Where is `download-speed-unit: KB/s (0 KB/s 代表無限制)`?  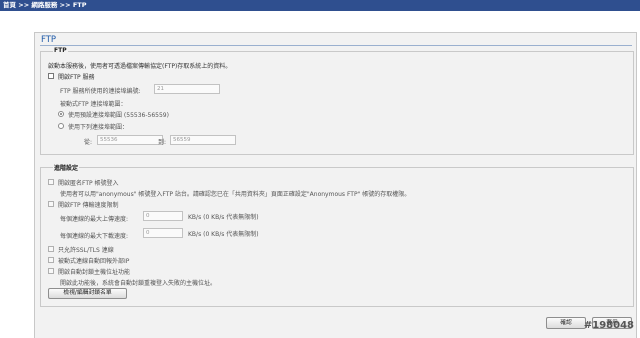 download-speed-unit: KB/s (0 KB/s 代表無限制) is located at coordinates (223, 234).